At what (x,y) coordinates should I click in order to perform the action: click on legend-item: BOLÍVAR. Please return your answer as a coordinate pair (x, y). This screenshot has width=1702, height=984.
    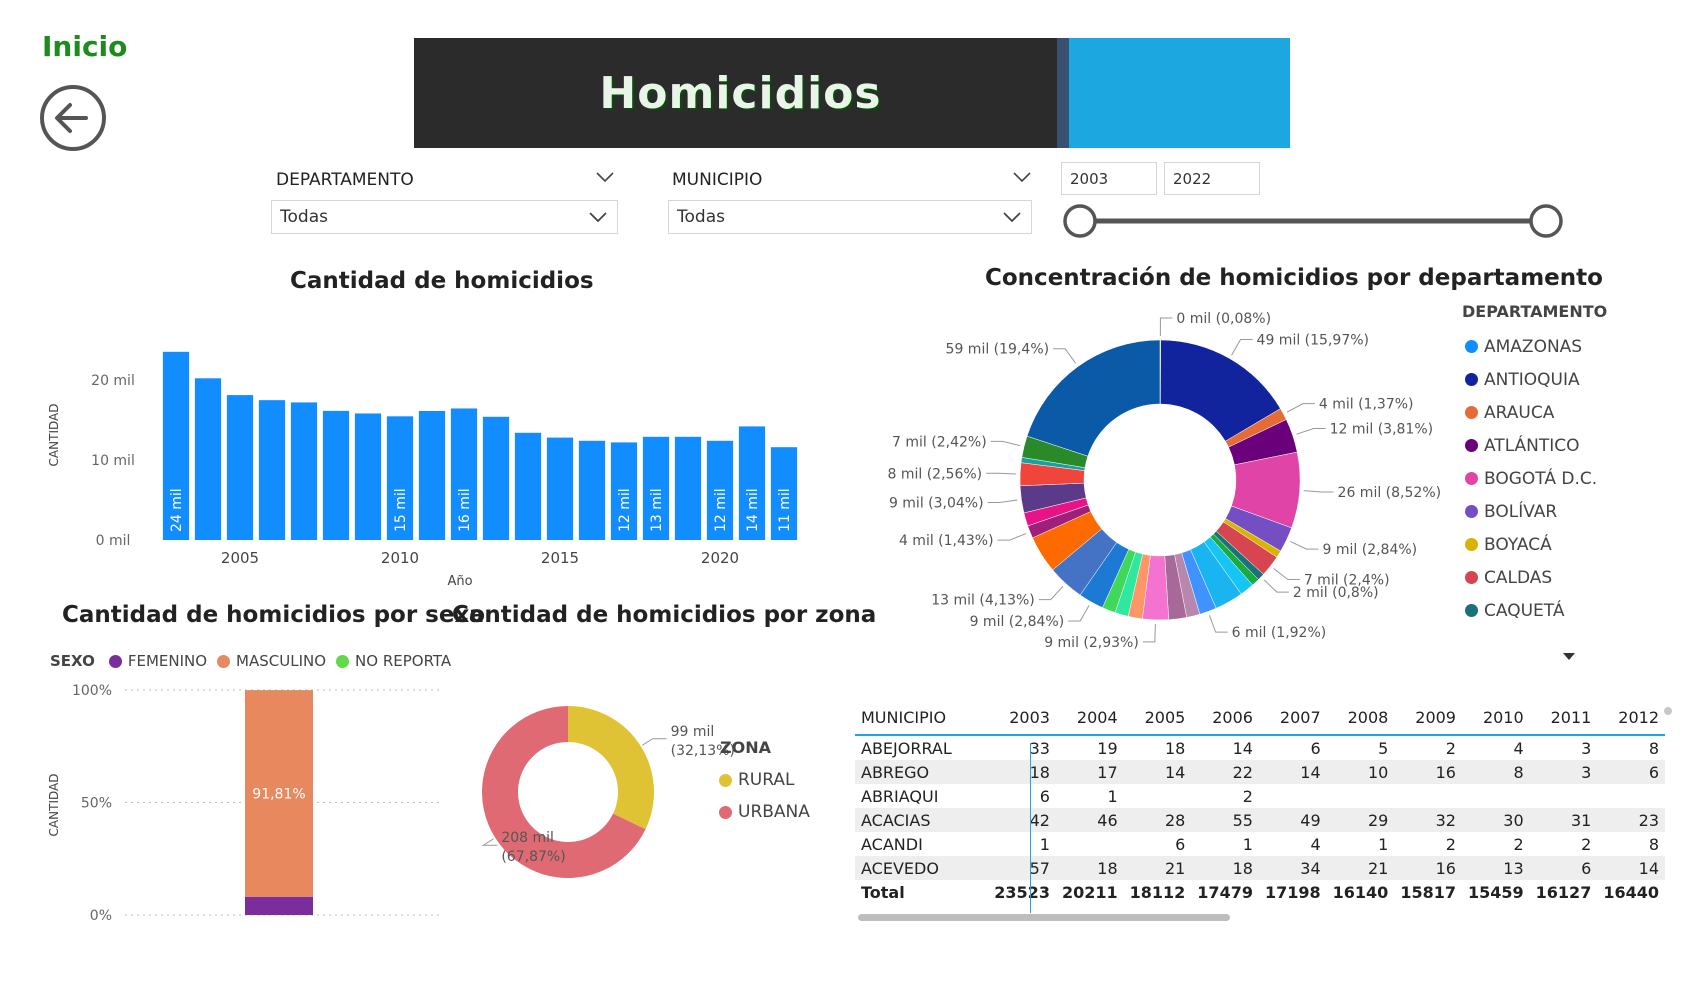
    Looking at the image, I should click on (1531, 511).